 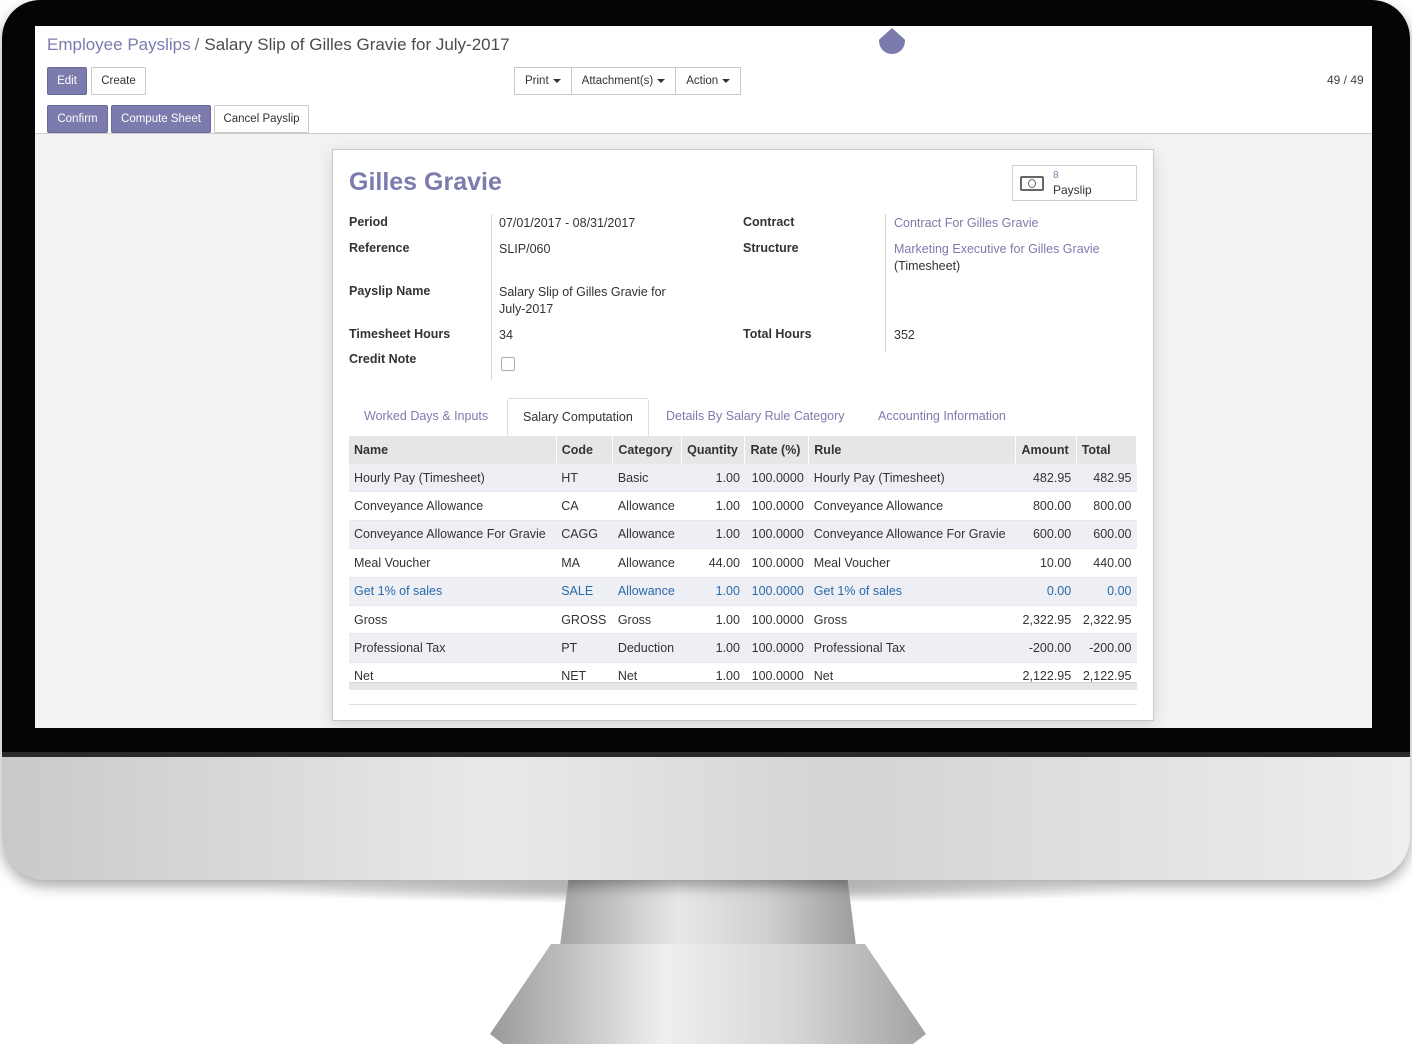 What do you see at coordinates (453, 477) in the screenshot?
I see `line-name: Hourly Pay (Timesheet)` at bounding box center [453, 477].